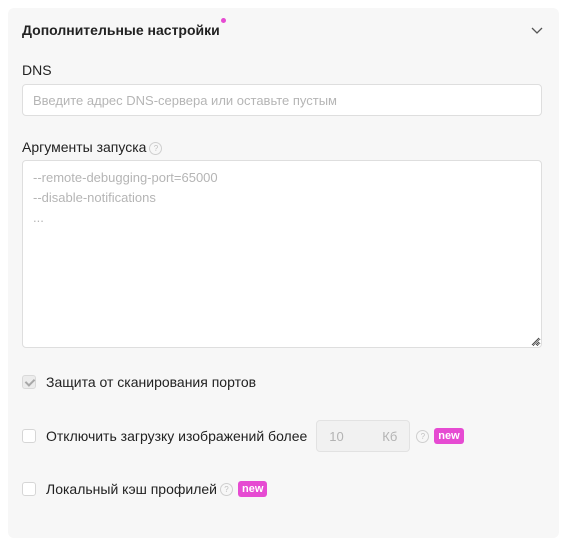 Image resolution: width=563 pixels, height=543 pixels. What do you see at coordinates (29, 489) in the screenshot?
I see `local-cache-checkbox` at bounding box center [29, 489].